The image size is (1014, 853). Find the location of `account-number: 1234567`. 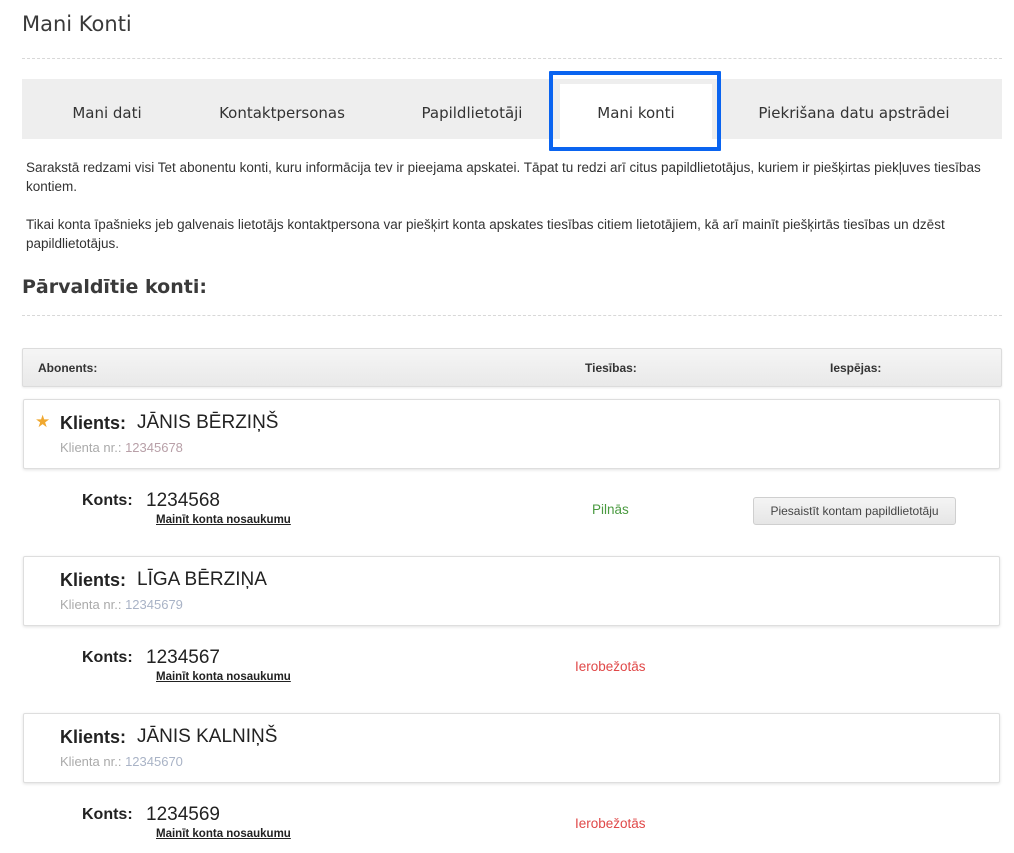

account-number: 1234567 is located at coordinates (183, 657).